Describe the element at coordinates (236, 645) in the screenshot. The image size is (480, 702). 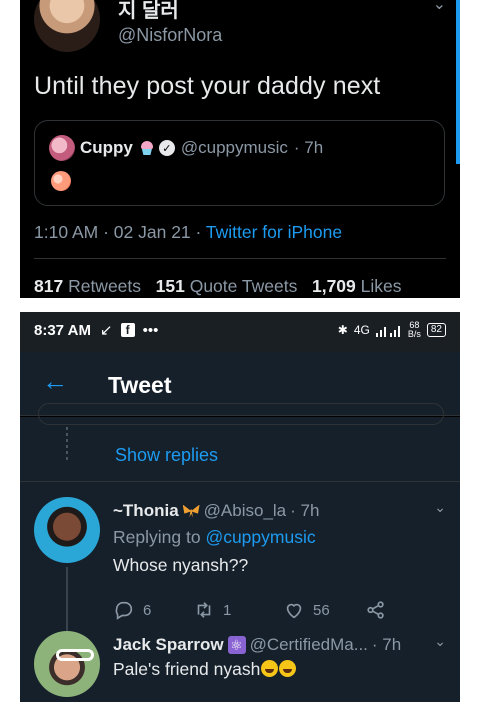
I see `atom-icon: ⚛` at that location.